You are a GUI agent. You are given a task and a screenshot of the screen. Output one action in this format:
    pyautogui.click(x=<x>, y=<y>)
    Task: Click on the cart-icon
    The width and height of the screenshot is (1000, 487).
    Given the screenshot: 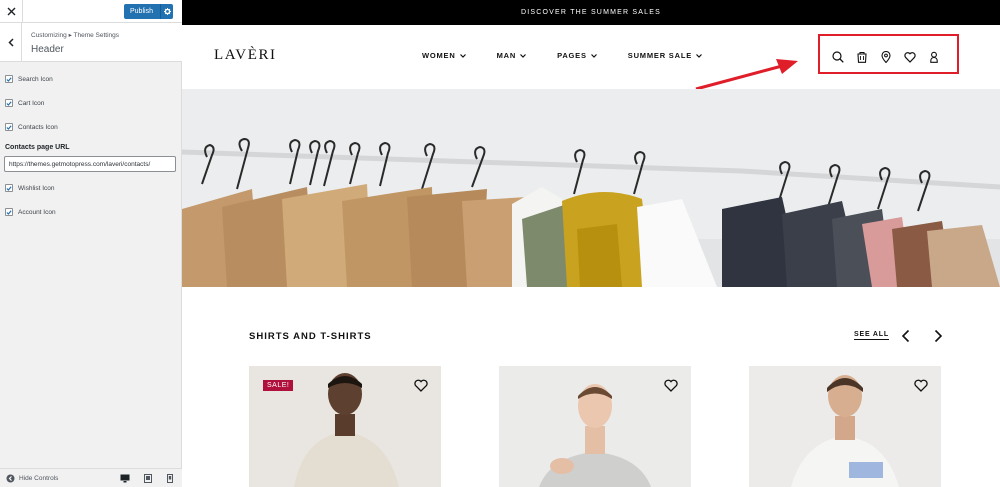 What is the action you would take?
    pyautogui.click(x=862, y=57)
    